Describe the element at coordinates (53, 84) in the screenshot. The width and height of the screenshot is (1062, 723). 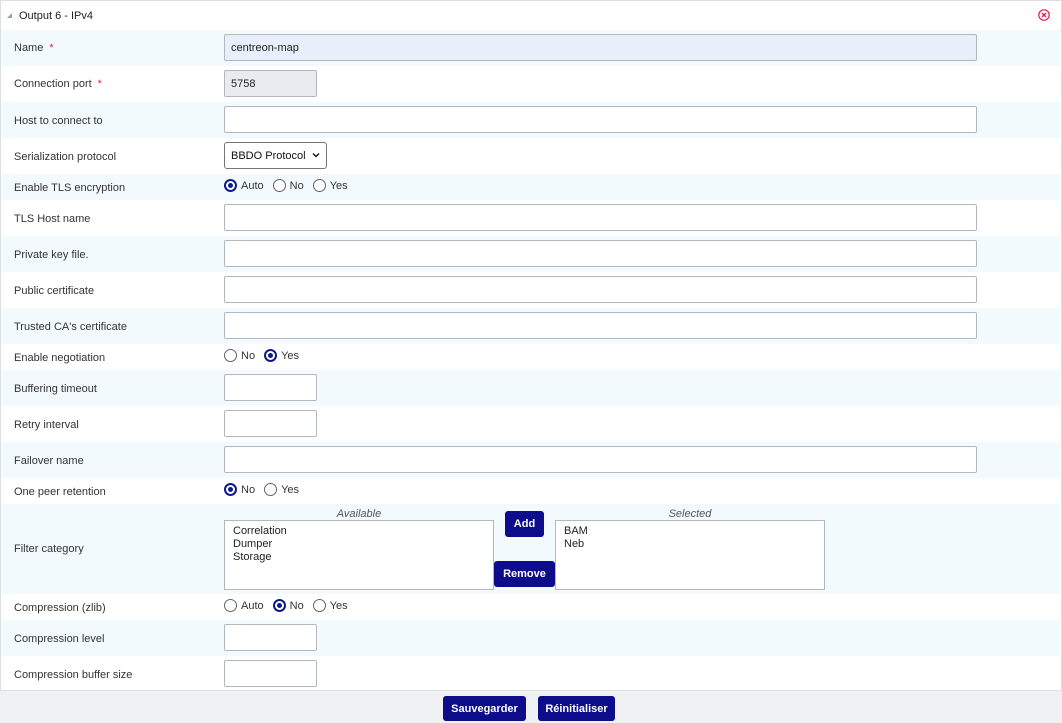
I see `connection-port-label: Connection port` at that location.